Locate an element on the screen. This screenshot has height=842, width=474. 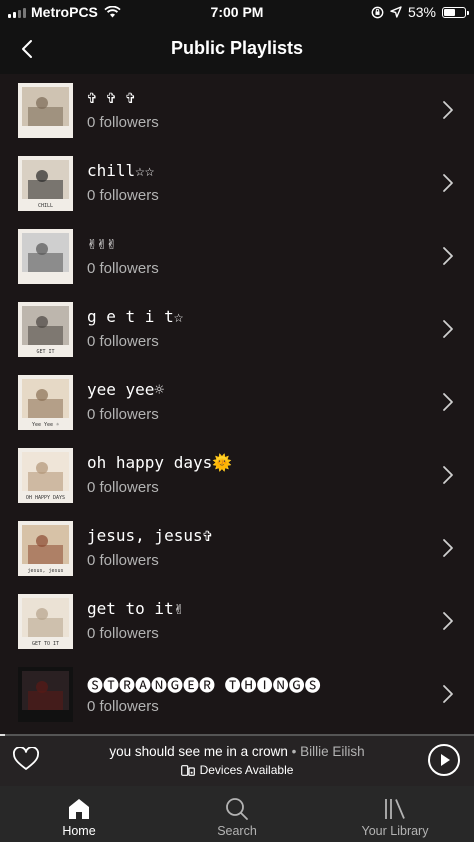
playlist-row: ✌✌✌ 0 followers is located at coordinates (237, 256).